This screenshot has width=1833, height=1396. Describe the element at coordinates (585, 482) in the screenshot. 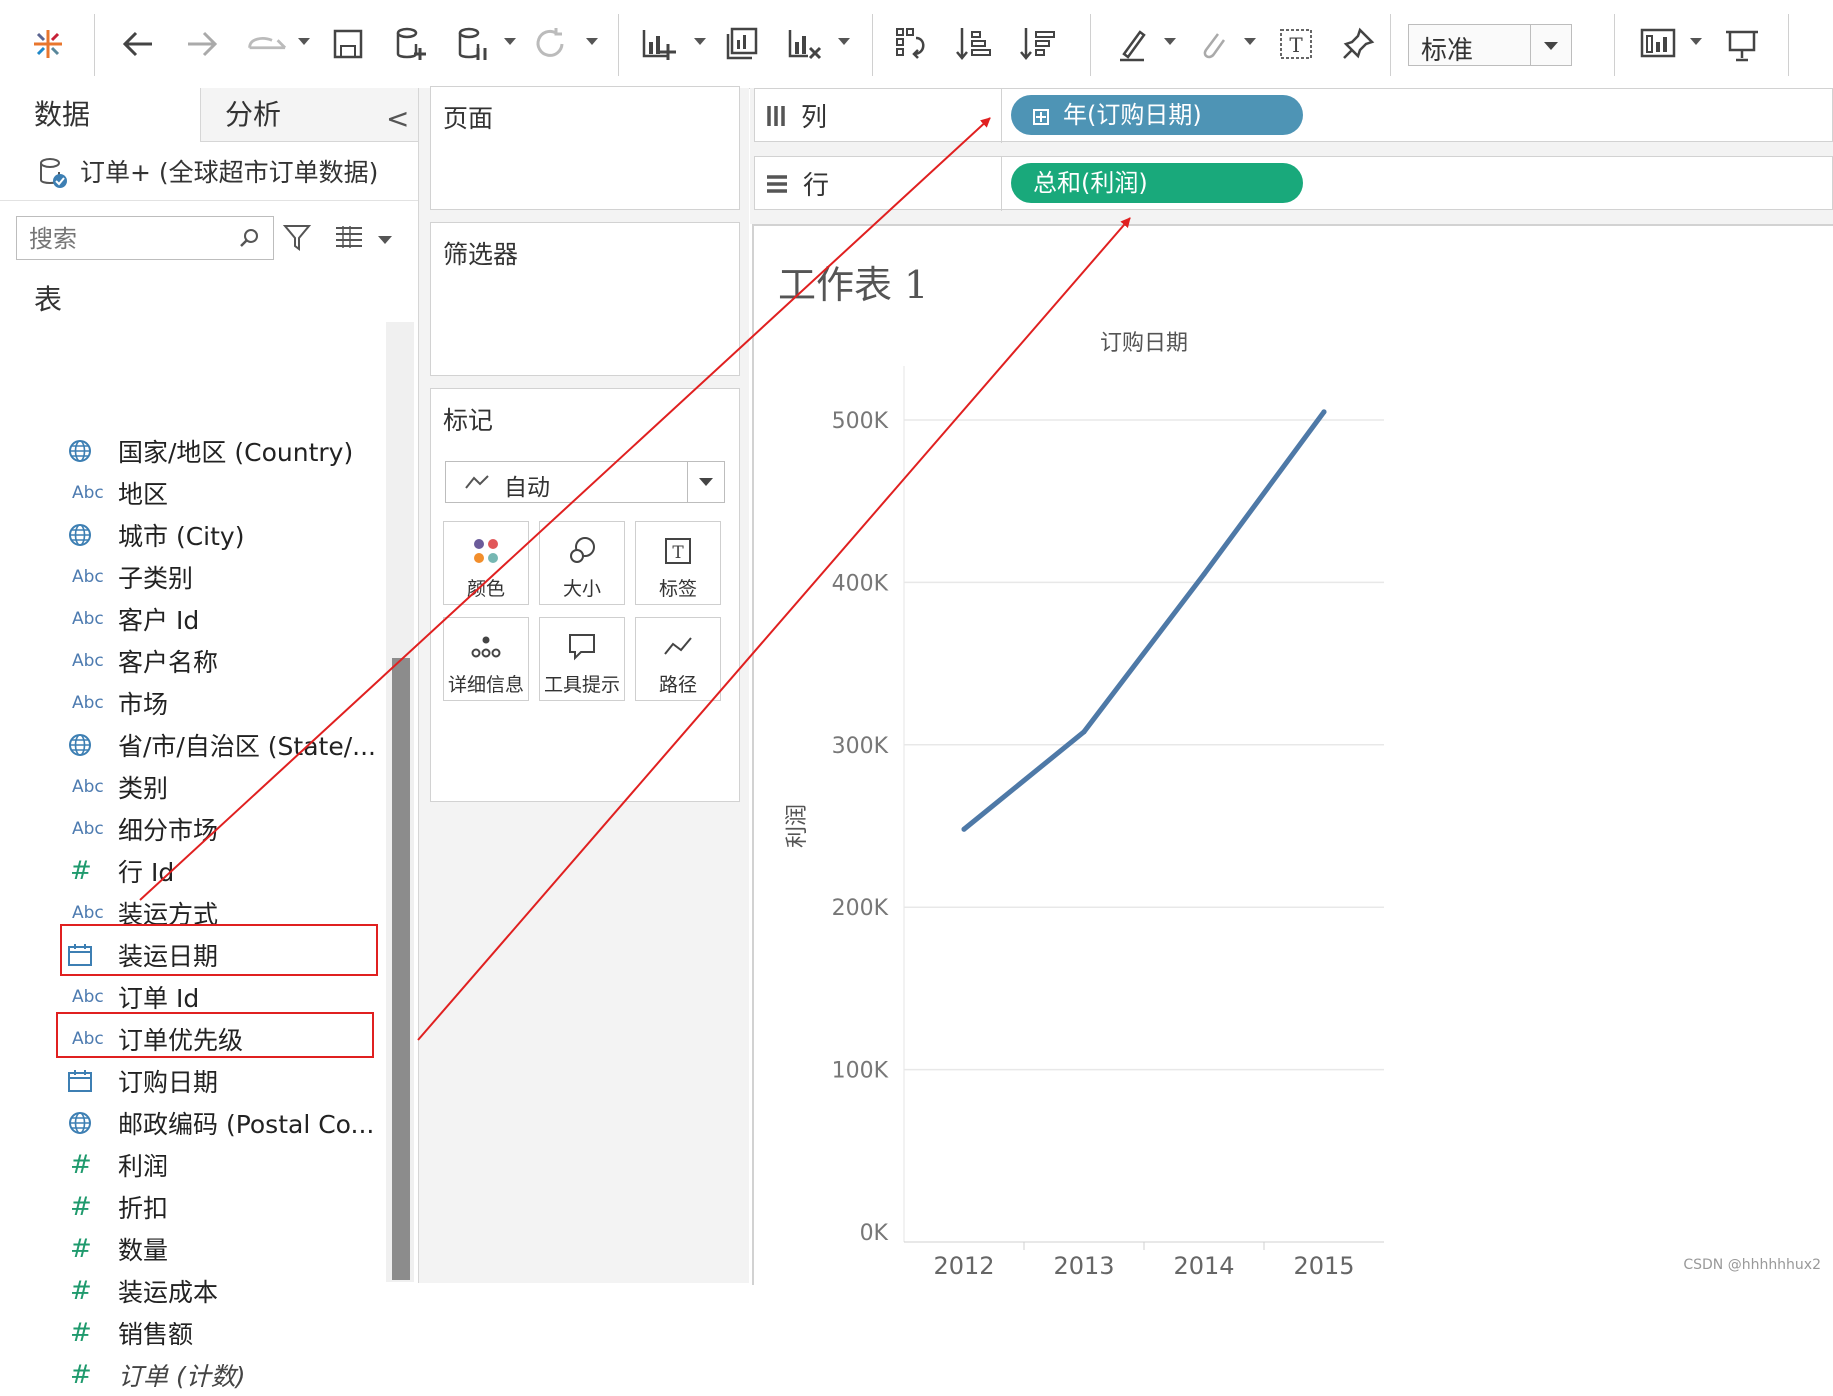

I see `mark-type-select: 自动` at that location.